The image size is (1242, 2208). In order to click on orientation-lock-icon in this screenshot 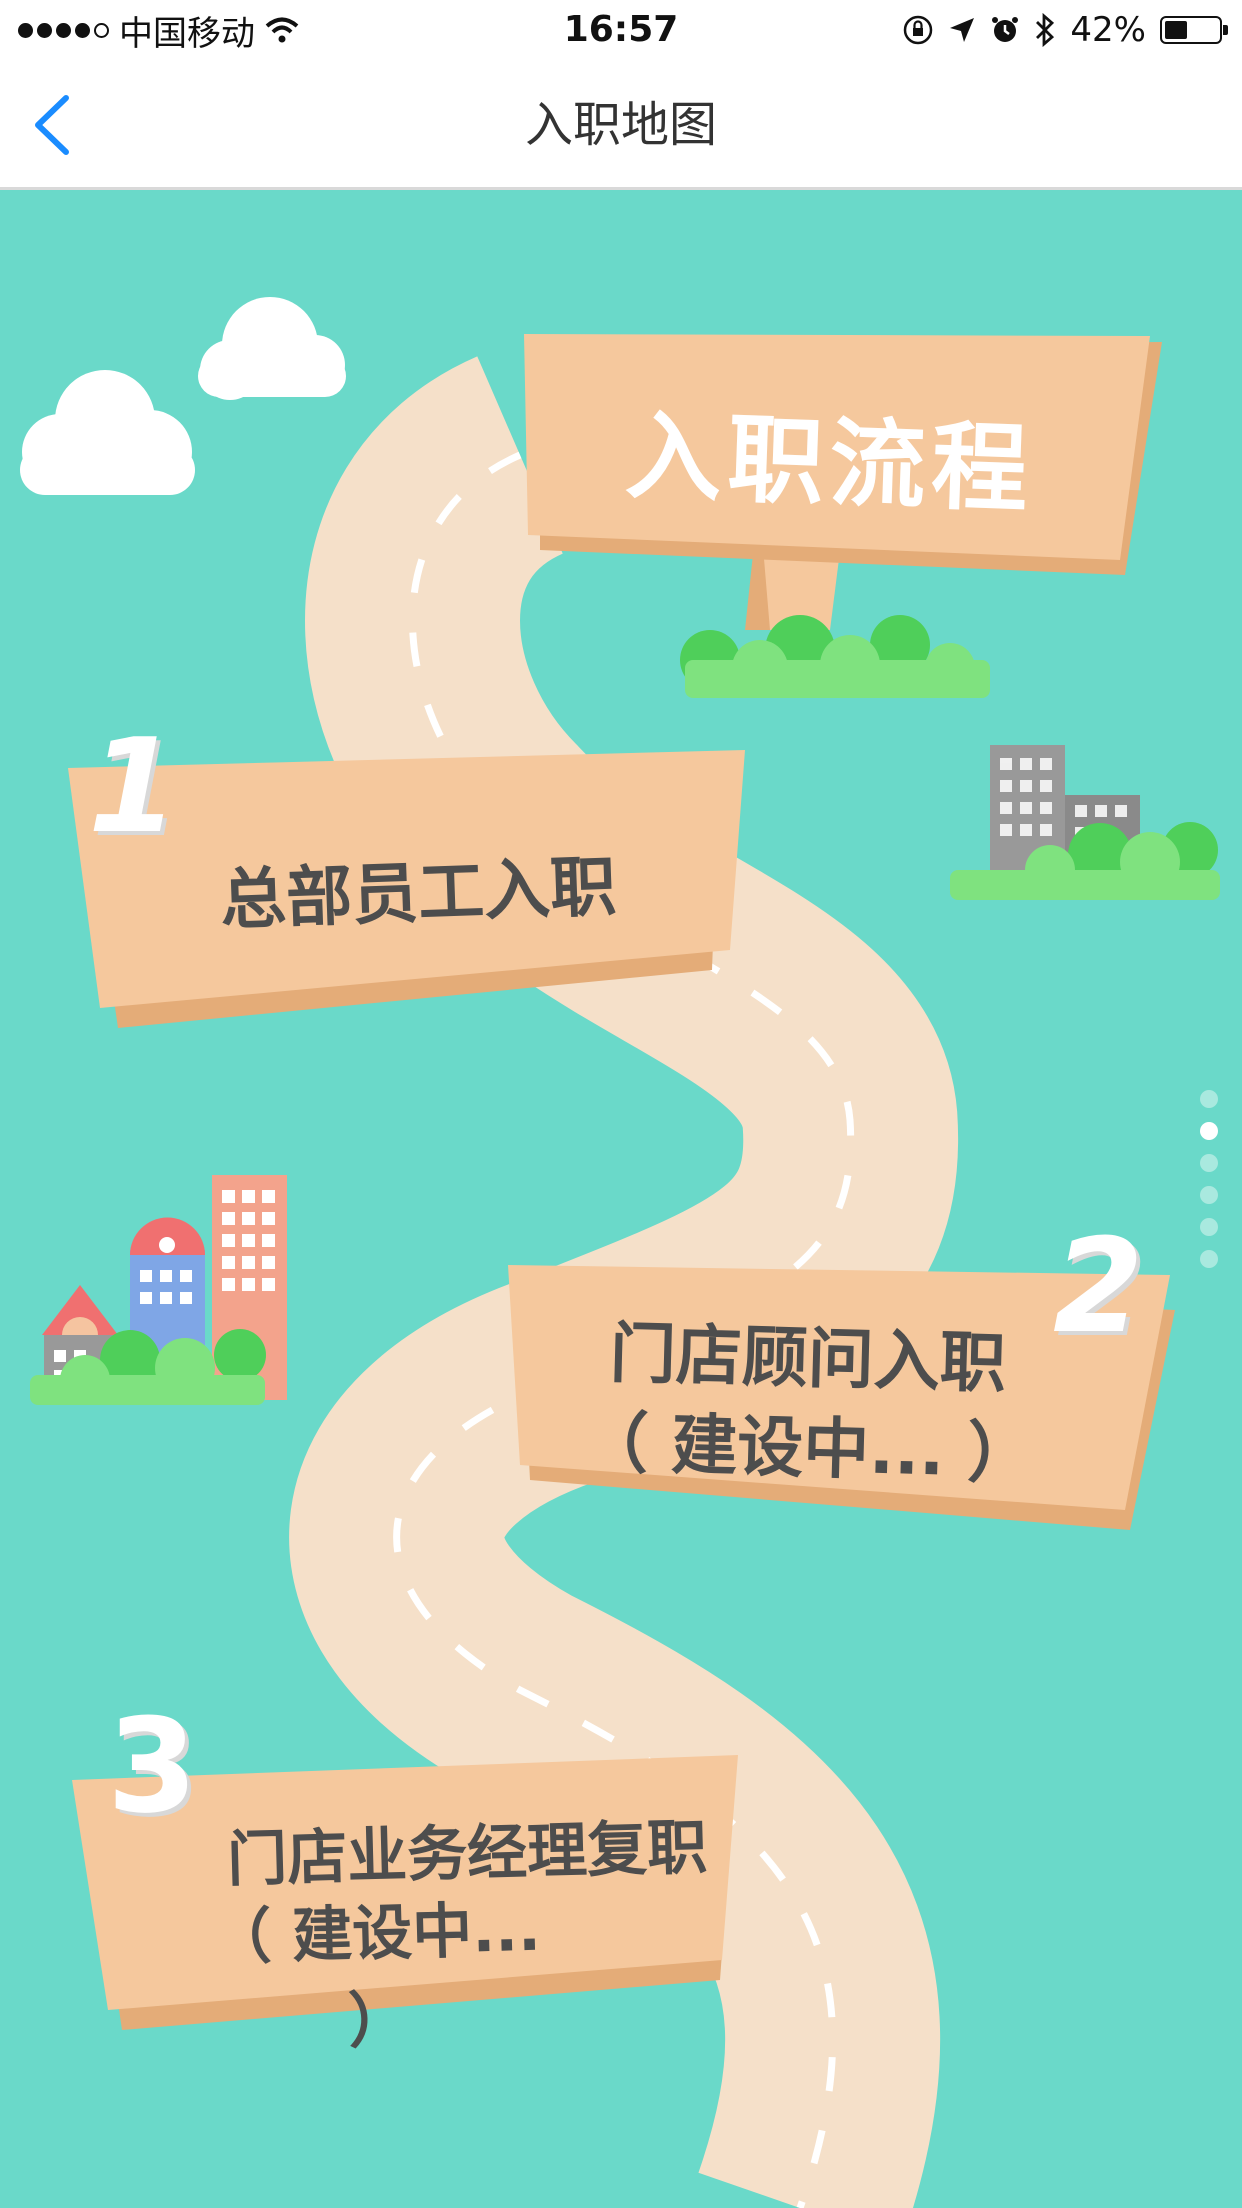, I will do `click(918, 30)`.